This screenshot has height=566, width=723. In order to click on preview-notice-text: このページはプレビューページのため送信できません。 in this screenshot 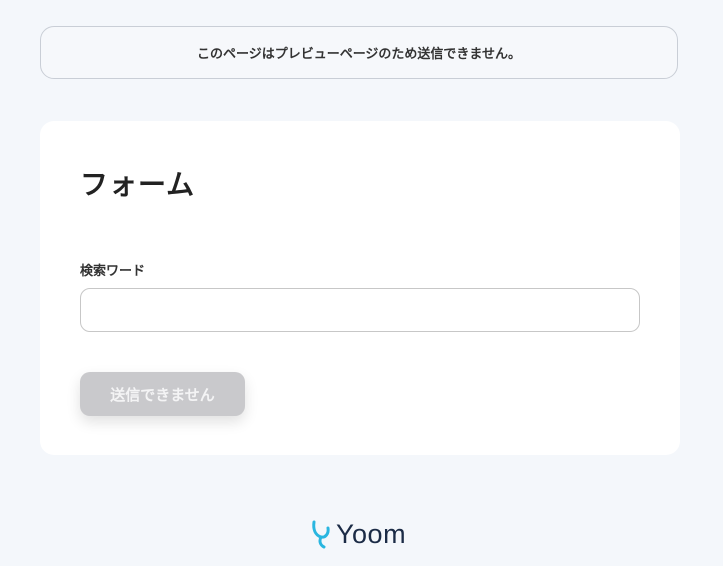, I will do `click(359, 54)`.